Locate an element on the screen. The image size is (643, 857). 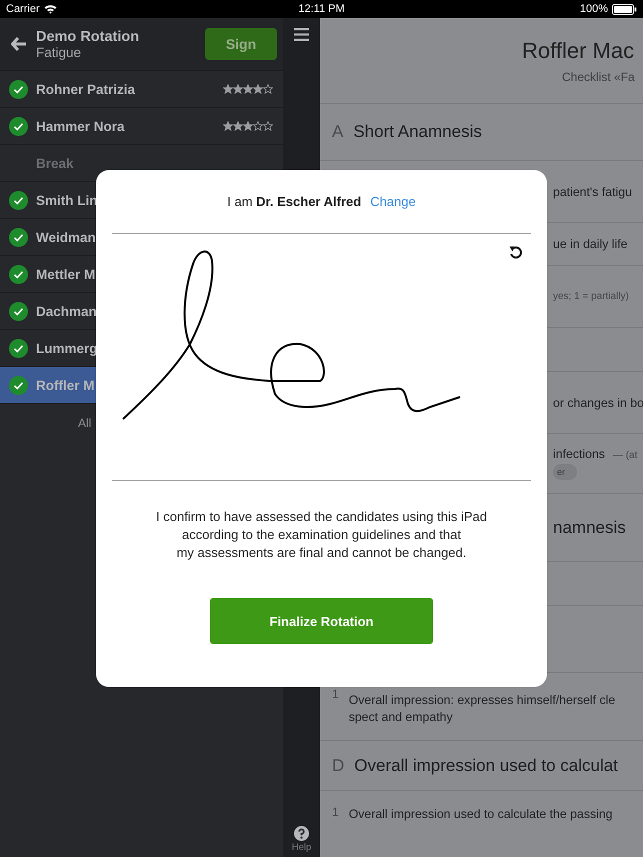
finalize-button: Finalize Rotation is located at coordinates (321, 621).